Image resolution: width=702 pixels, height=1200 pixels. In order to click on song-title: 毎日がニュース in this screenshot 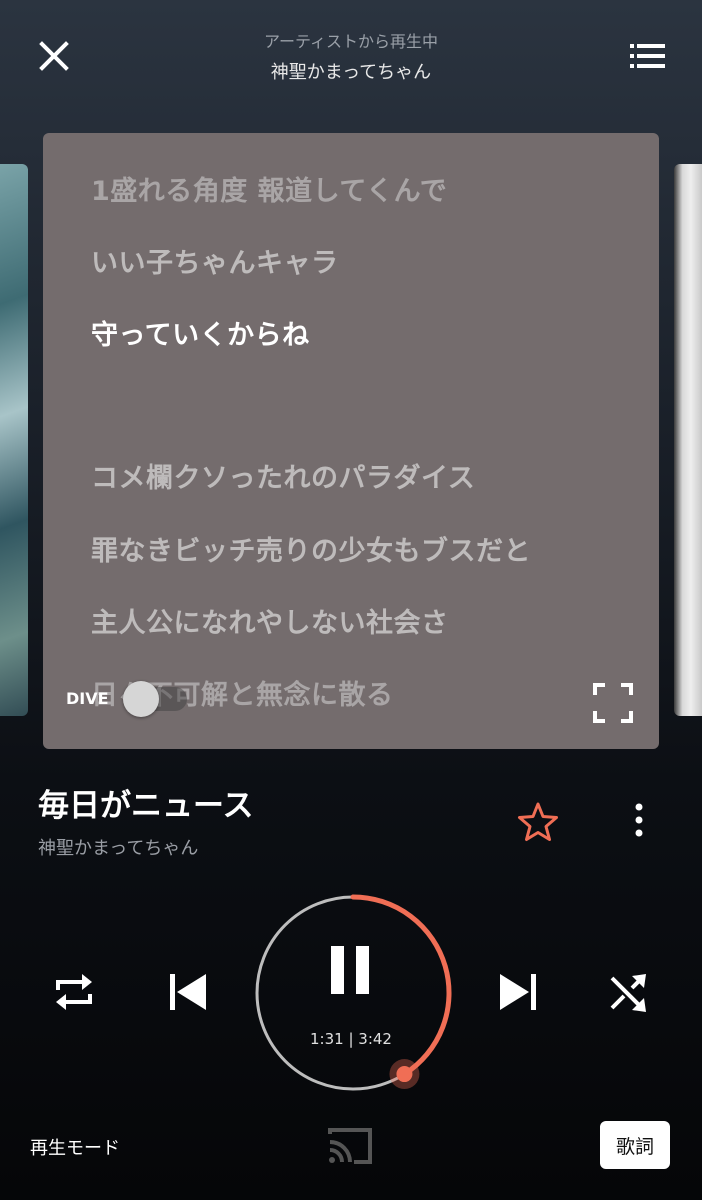, I will do `click(146, 806)`.